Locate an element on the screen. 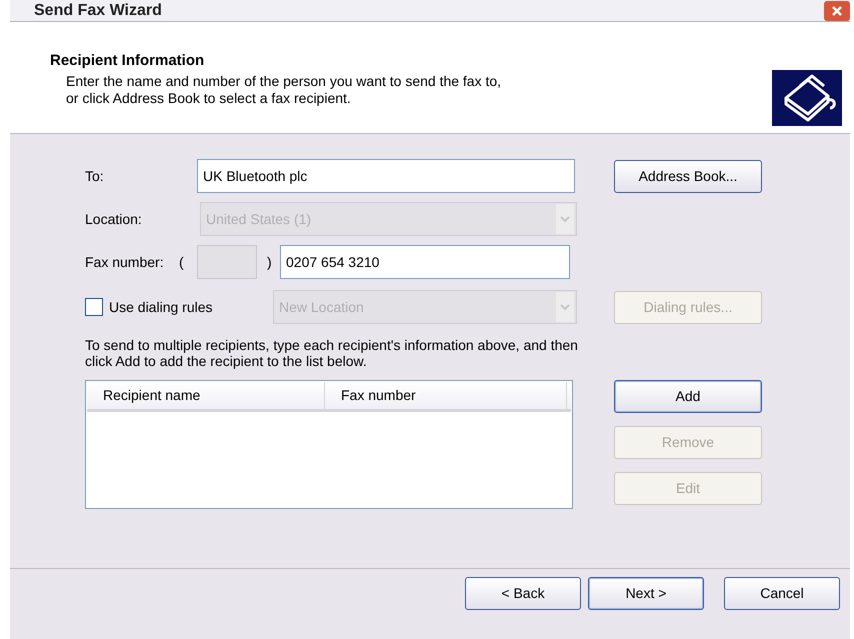 The height and width of the screenshot is (639, 854). fax-number-label: Fax number: is located at coordinates (125, 262).